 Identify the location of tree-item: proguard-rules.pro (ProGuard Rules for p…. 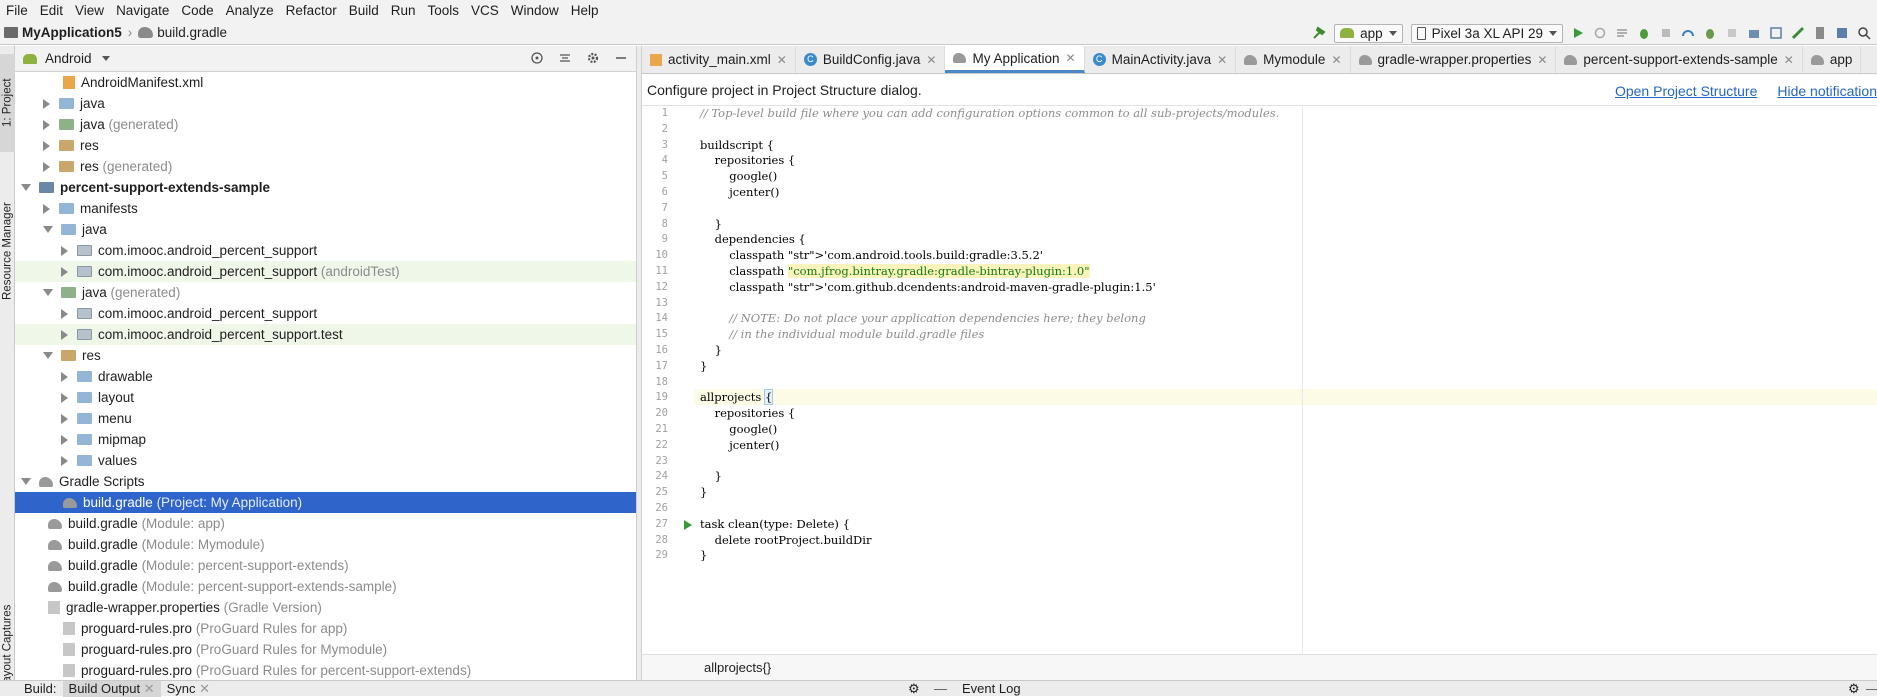
(325, 670).